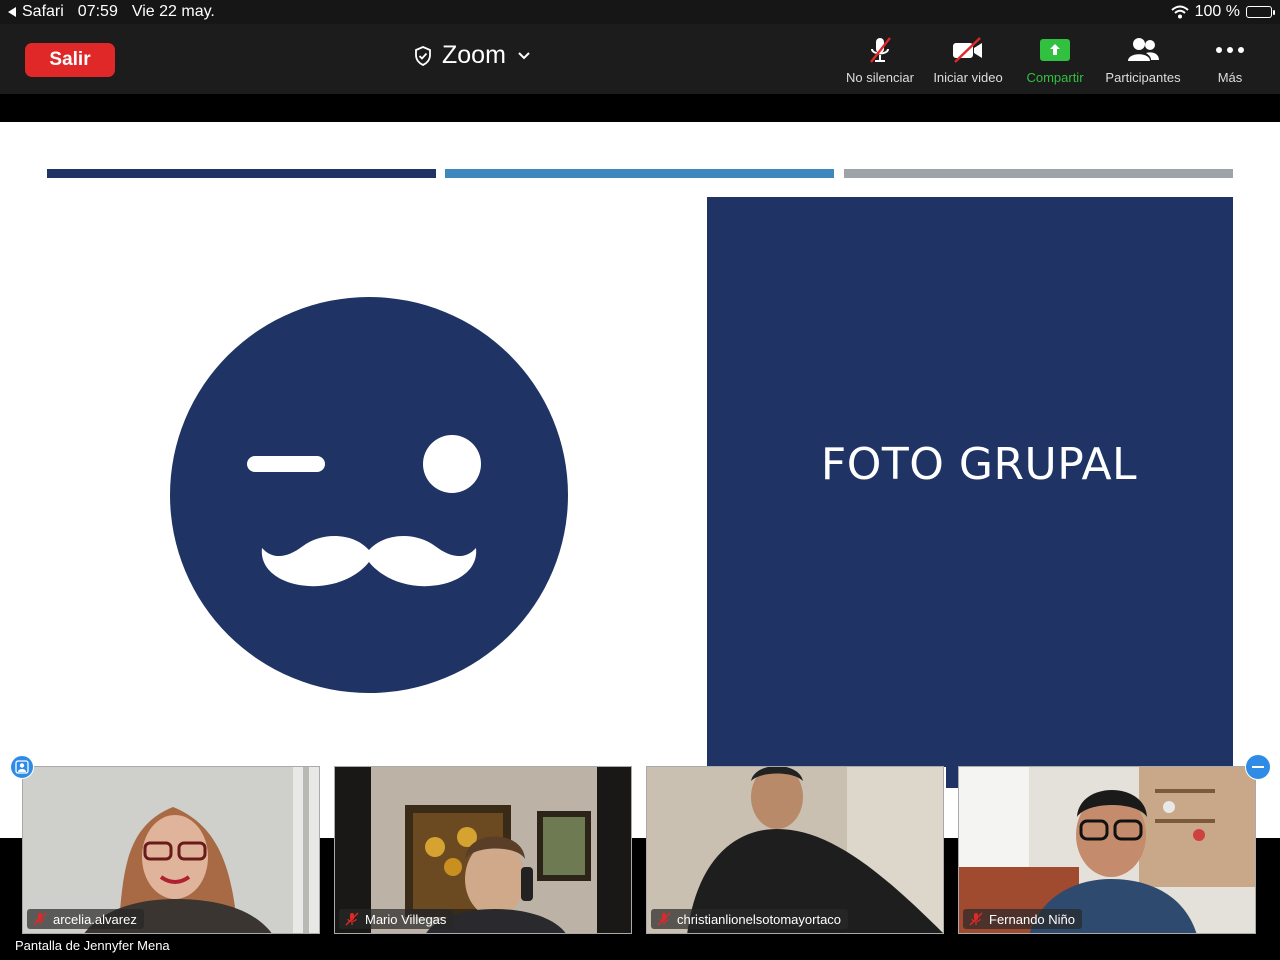  Describe the element at coordinates (880, 77) in the screenshot. I see `unmute-label: No silenciar` at that location.